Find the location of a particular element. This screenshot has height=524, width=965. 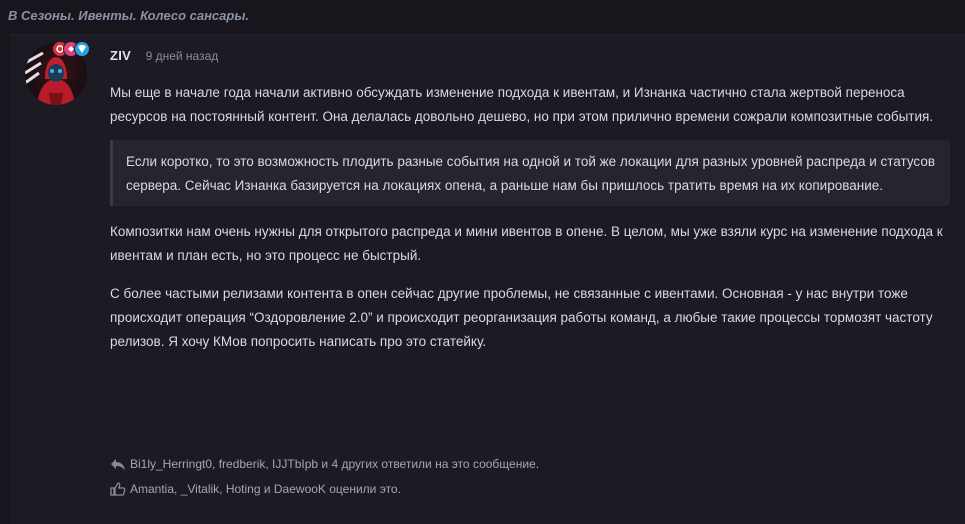

author-name: ZIV is located at coordinates (120, 55).